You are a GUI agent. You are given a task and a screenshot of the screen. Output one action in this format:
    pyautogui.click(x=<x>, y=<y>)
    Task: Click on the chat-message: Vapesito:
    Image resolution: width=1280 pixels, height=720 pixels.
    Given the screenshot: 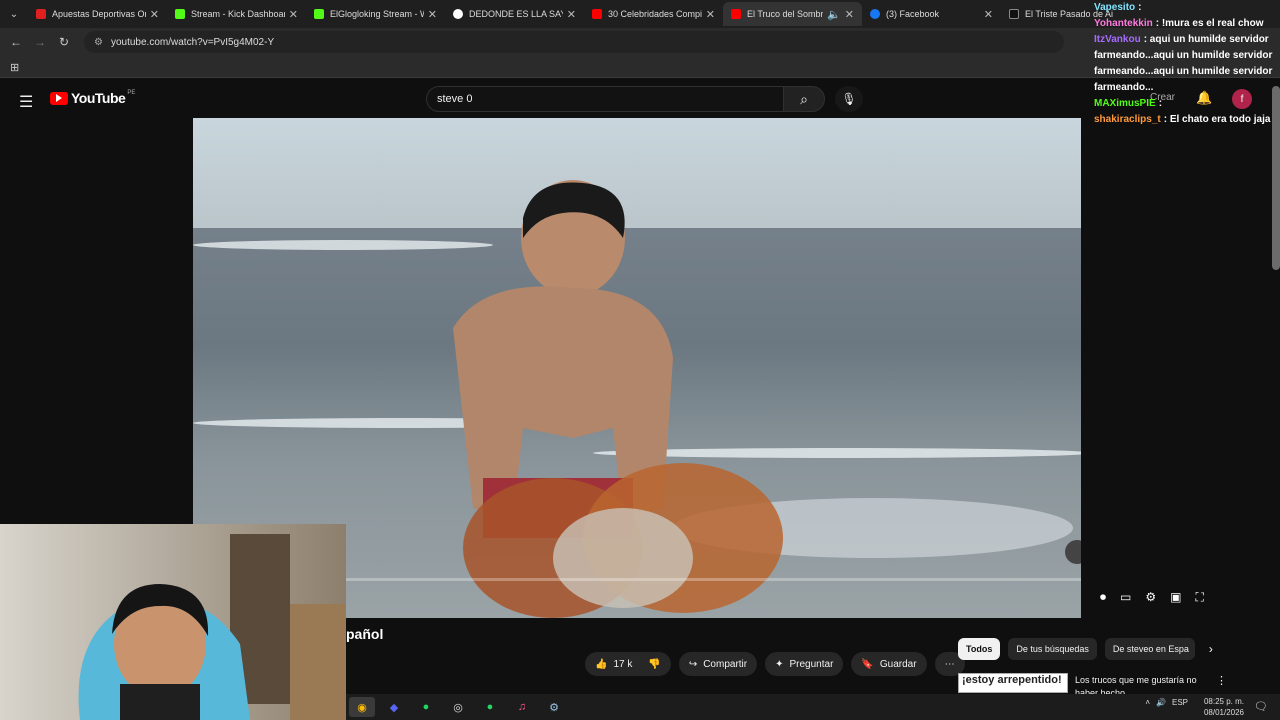 What is the action you would take?
    pyautogui.click(x=1118, y=7)
    